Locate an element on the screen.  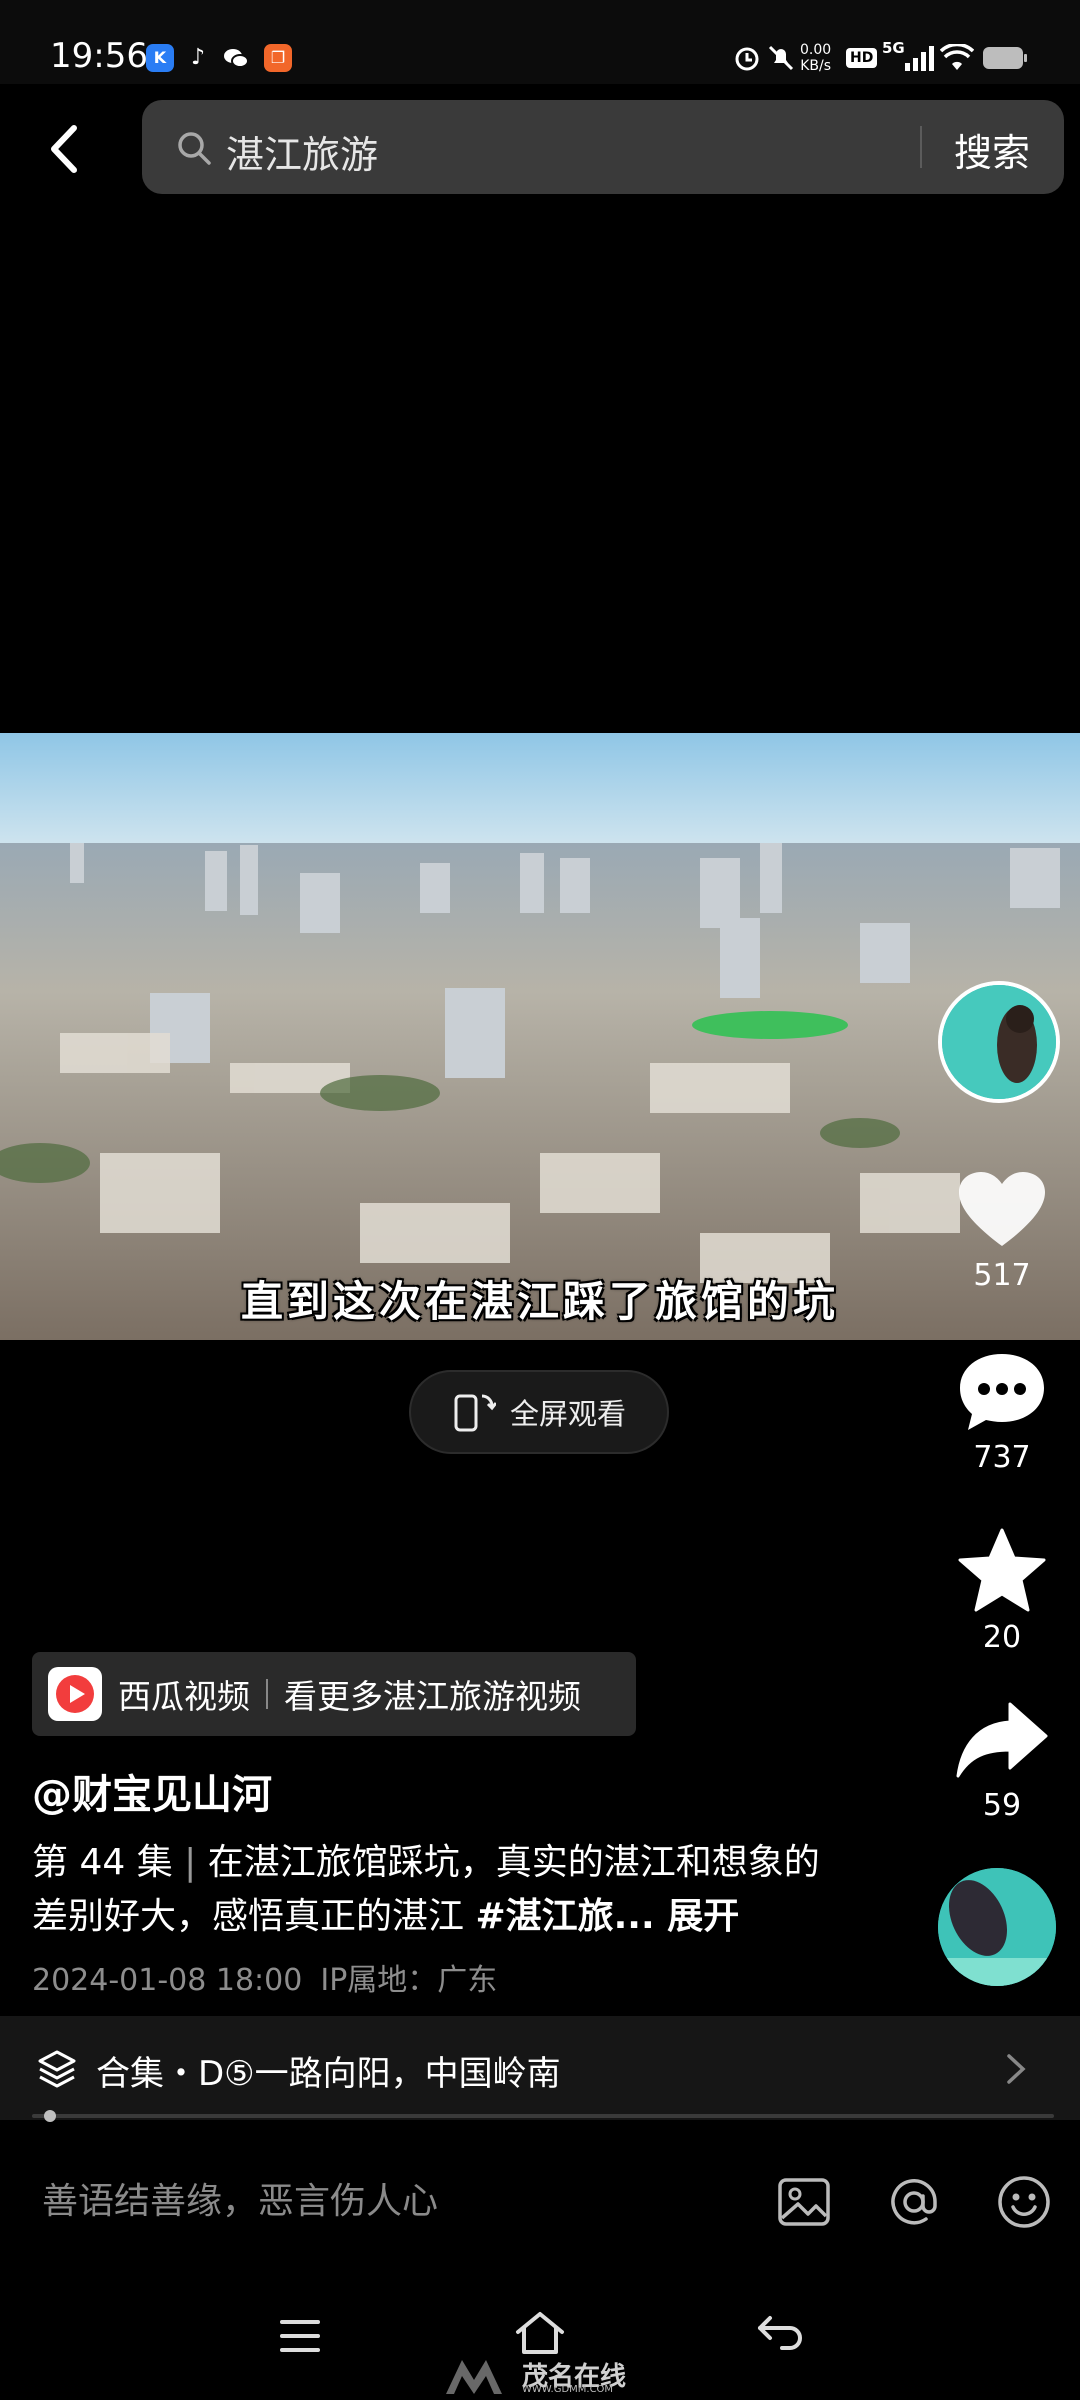
battery-icon is located at coordinates (1005, 58).